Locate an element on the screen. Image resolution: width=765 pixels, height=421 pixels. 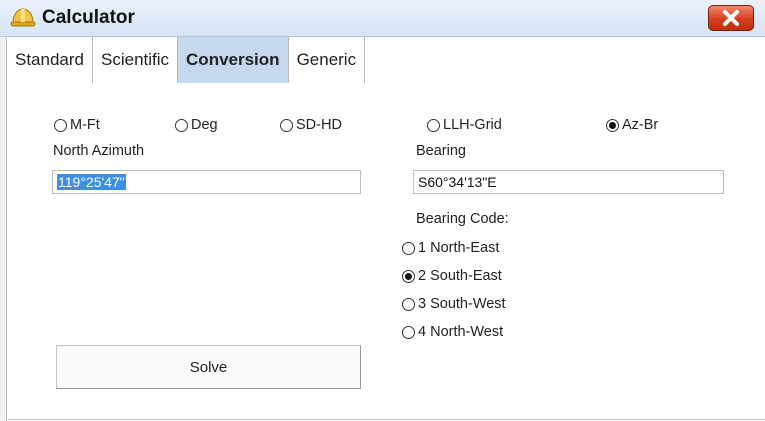
radio-north-east: 1 North-East is located at coordinates (450, 248).